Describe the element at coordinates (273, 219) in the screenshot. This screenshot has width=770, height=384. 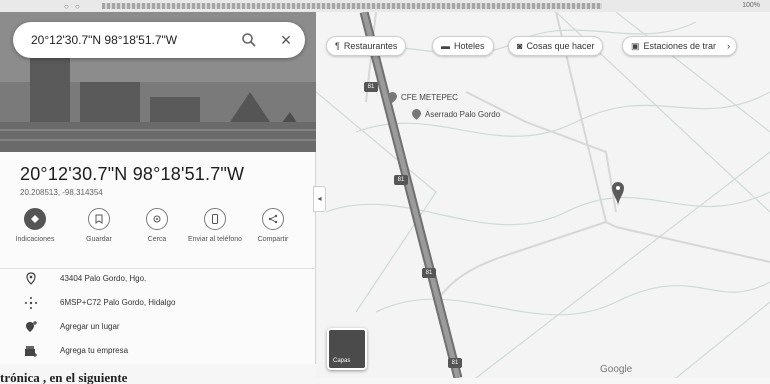
I see `share-icon` at that location.